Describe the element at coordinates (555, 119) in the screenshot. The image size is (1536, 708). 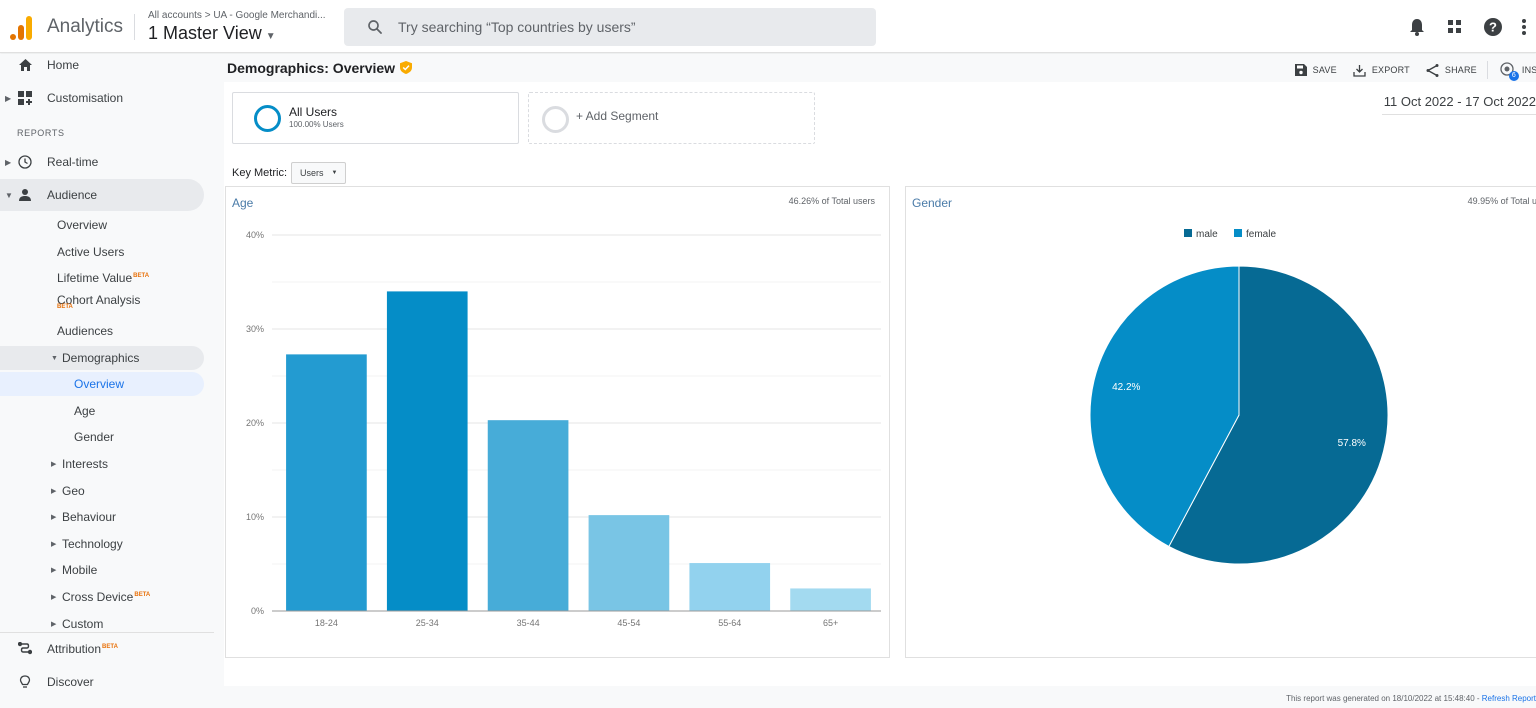
I see `empty-segment-ring-icon` at that location.